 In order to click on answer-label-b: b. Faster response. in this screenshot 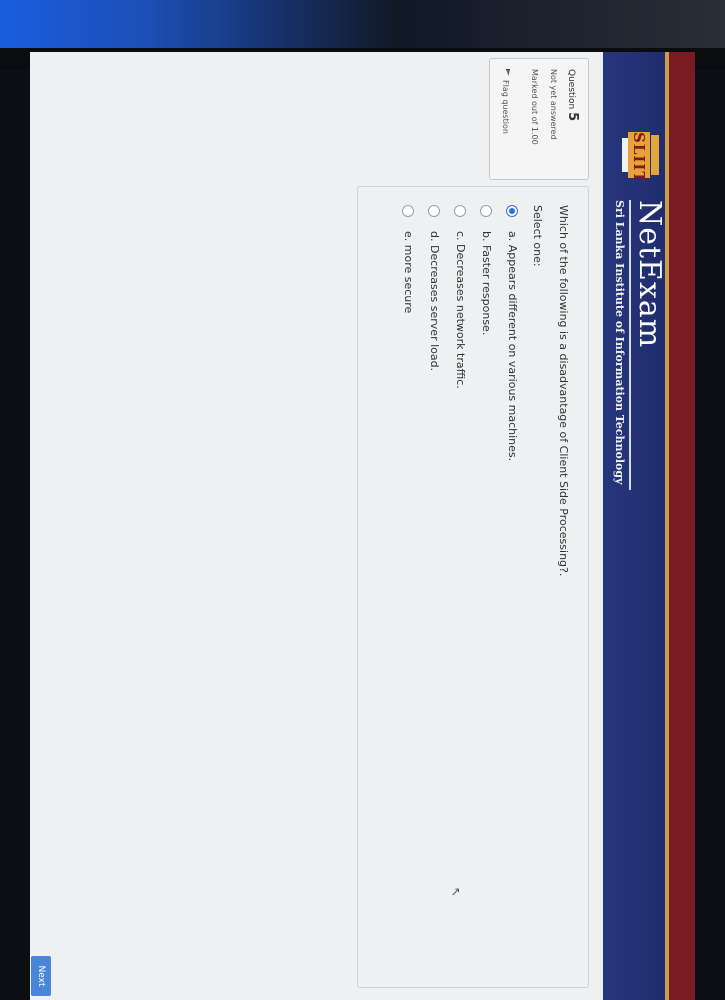, I will do `click(486, 283)`.